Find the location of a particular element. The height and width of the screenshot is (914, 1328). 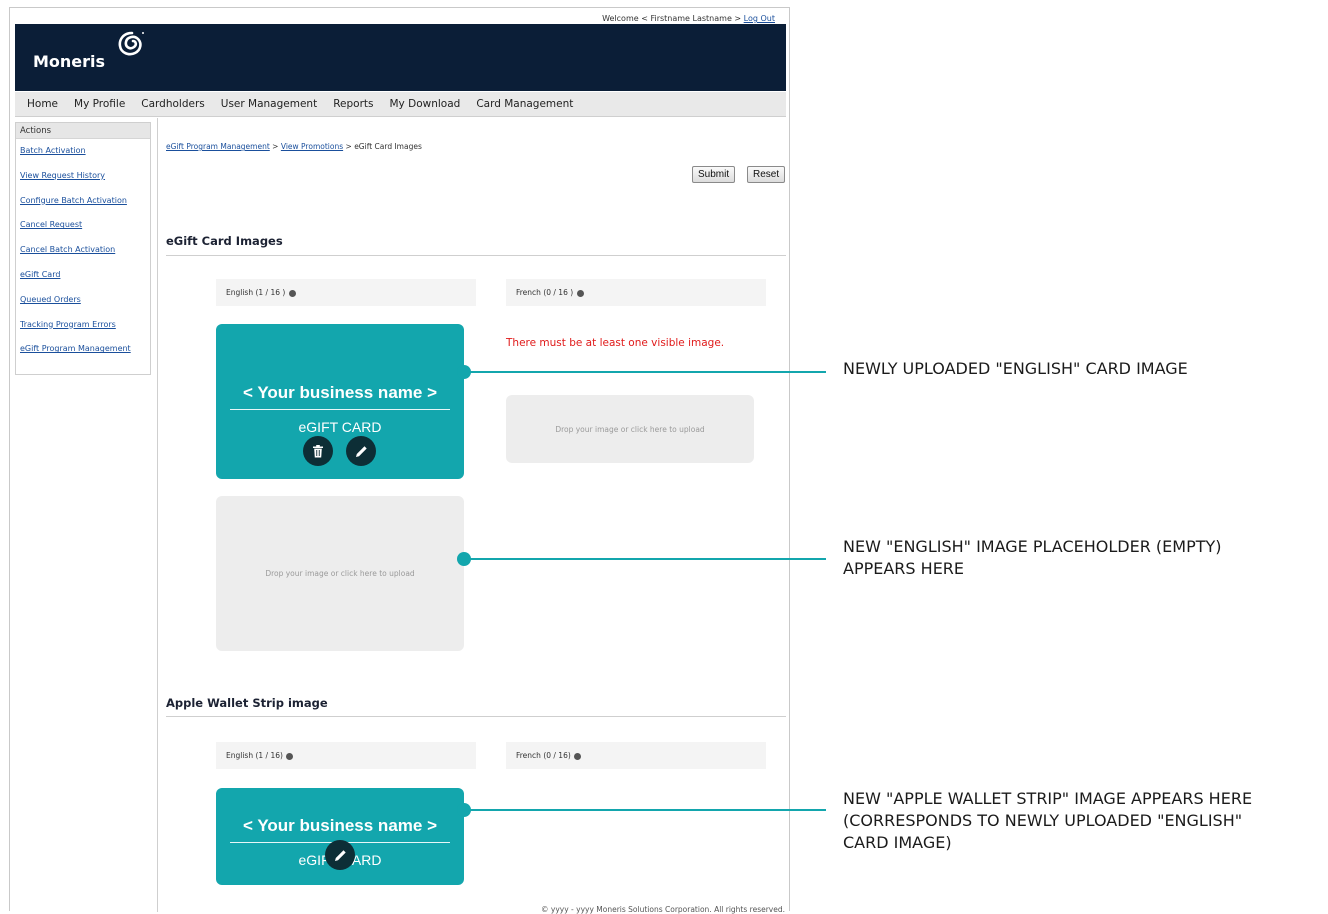

sidebar-item-tracking-program-errors: Tracking Program Errors is located at coordinates (83, 325).